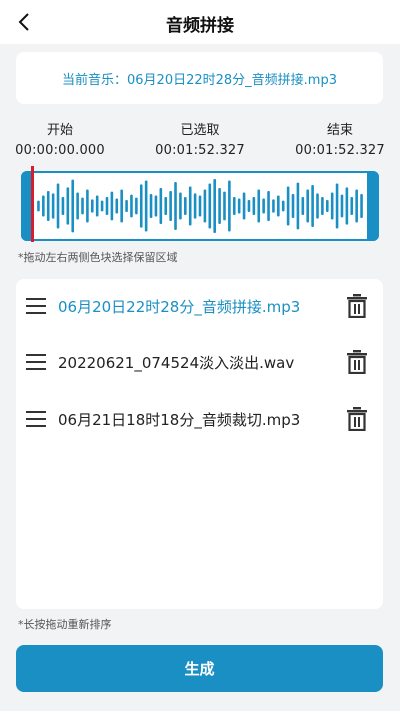  Describe the element at coordinates (199, 668) in the screenshot. I see `generate-button: 生成` at that location.